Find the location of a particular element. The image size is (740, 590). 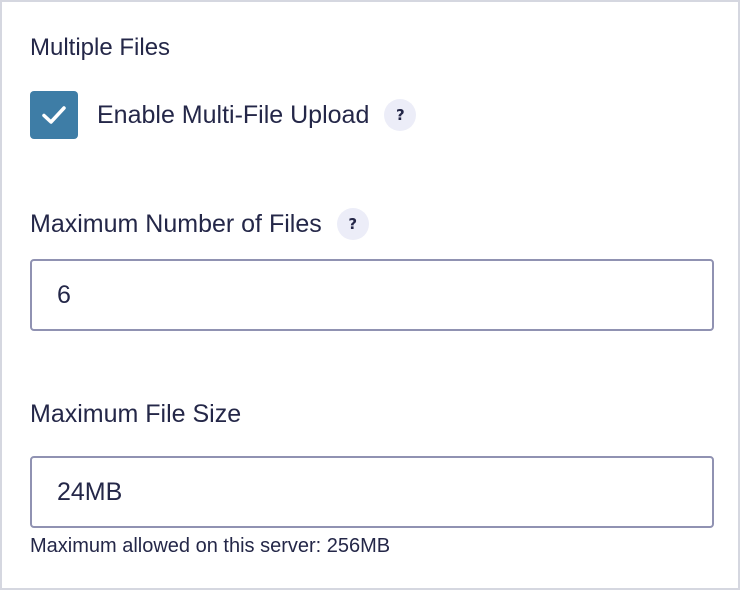

multi-upload-checkbox is located at coordinates (54, 115).